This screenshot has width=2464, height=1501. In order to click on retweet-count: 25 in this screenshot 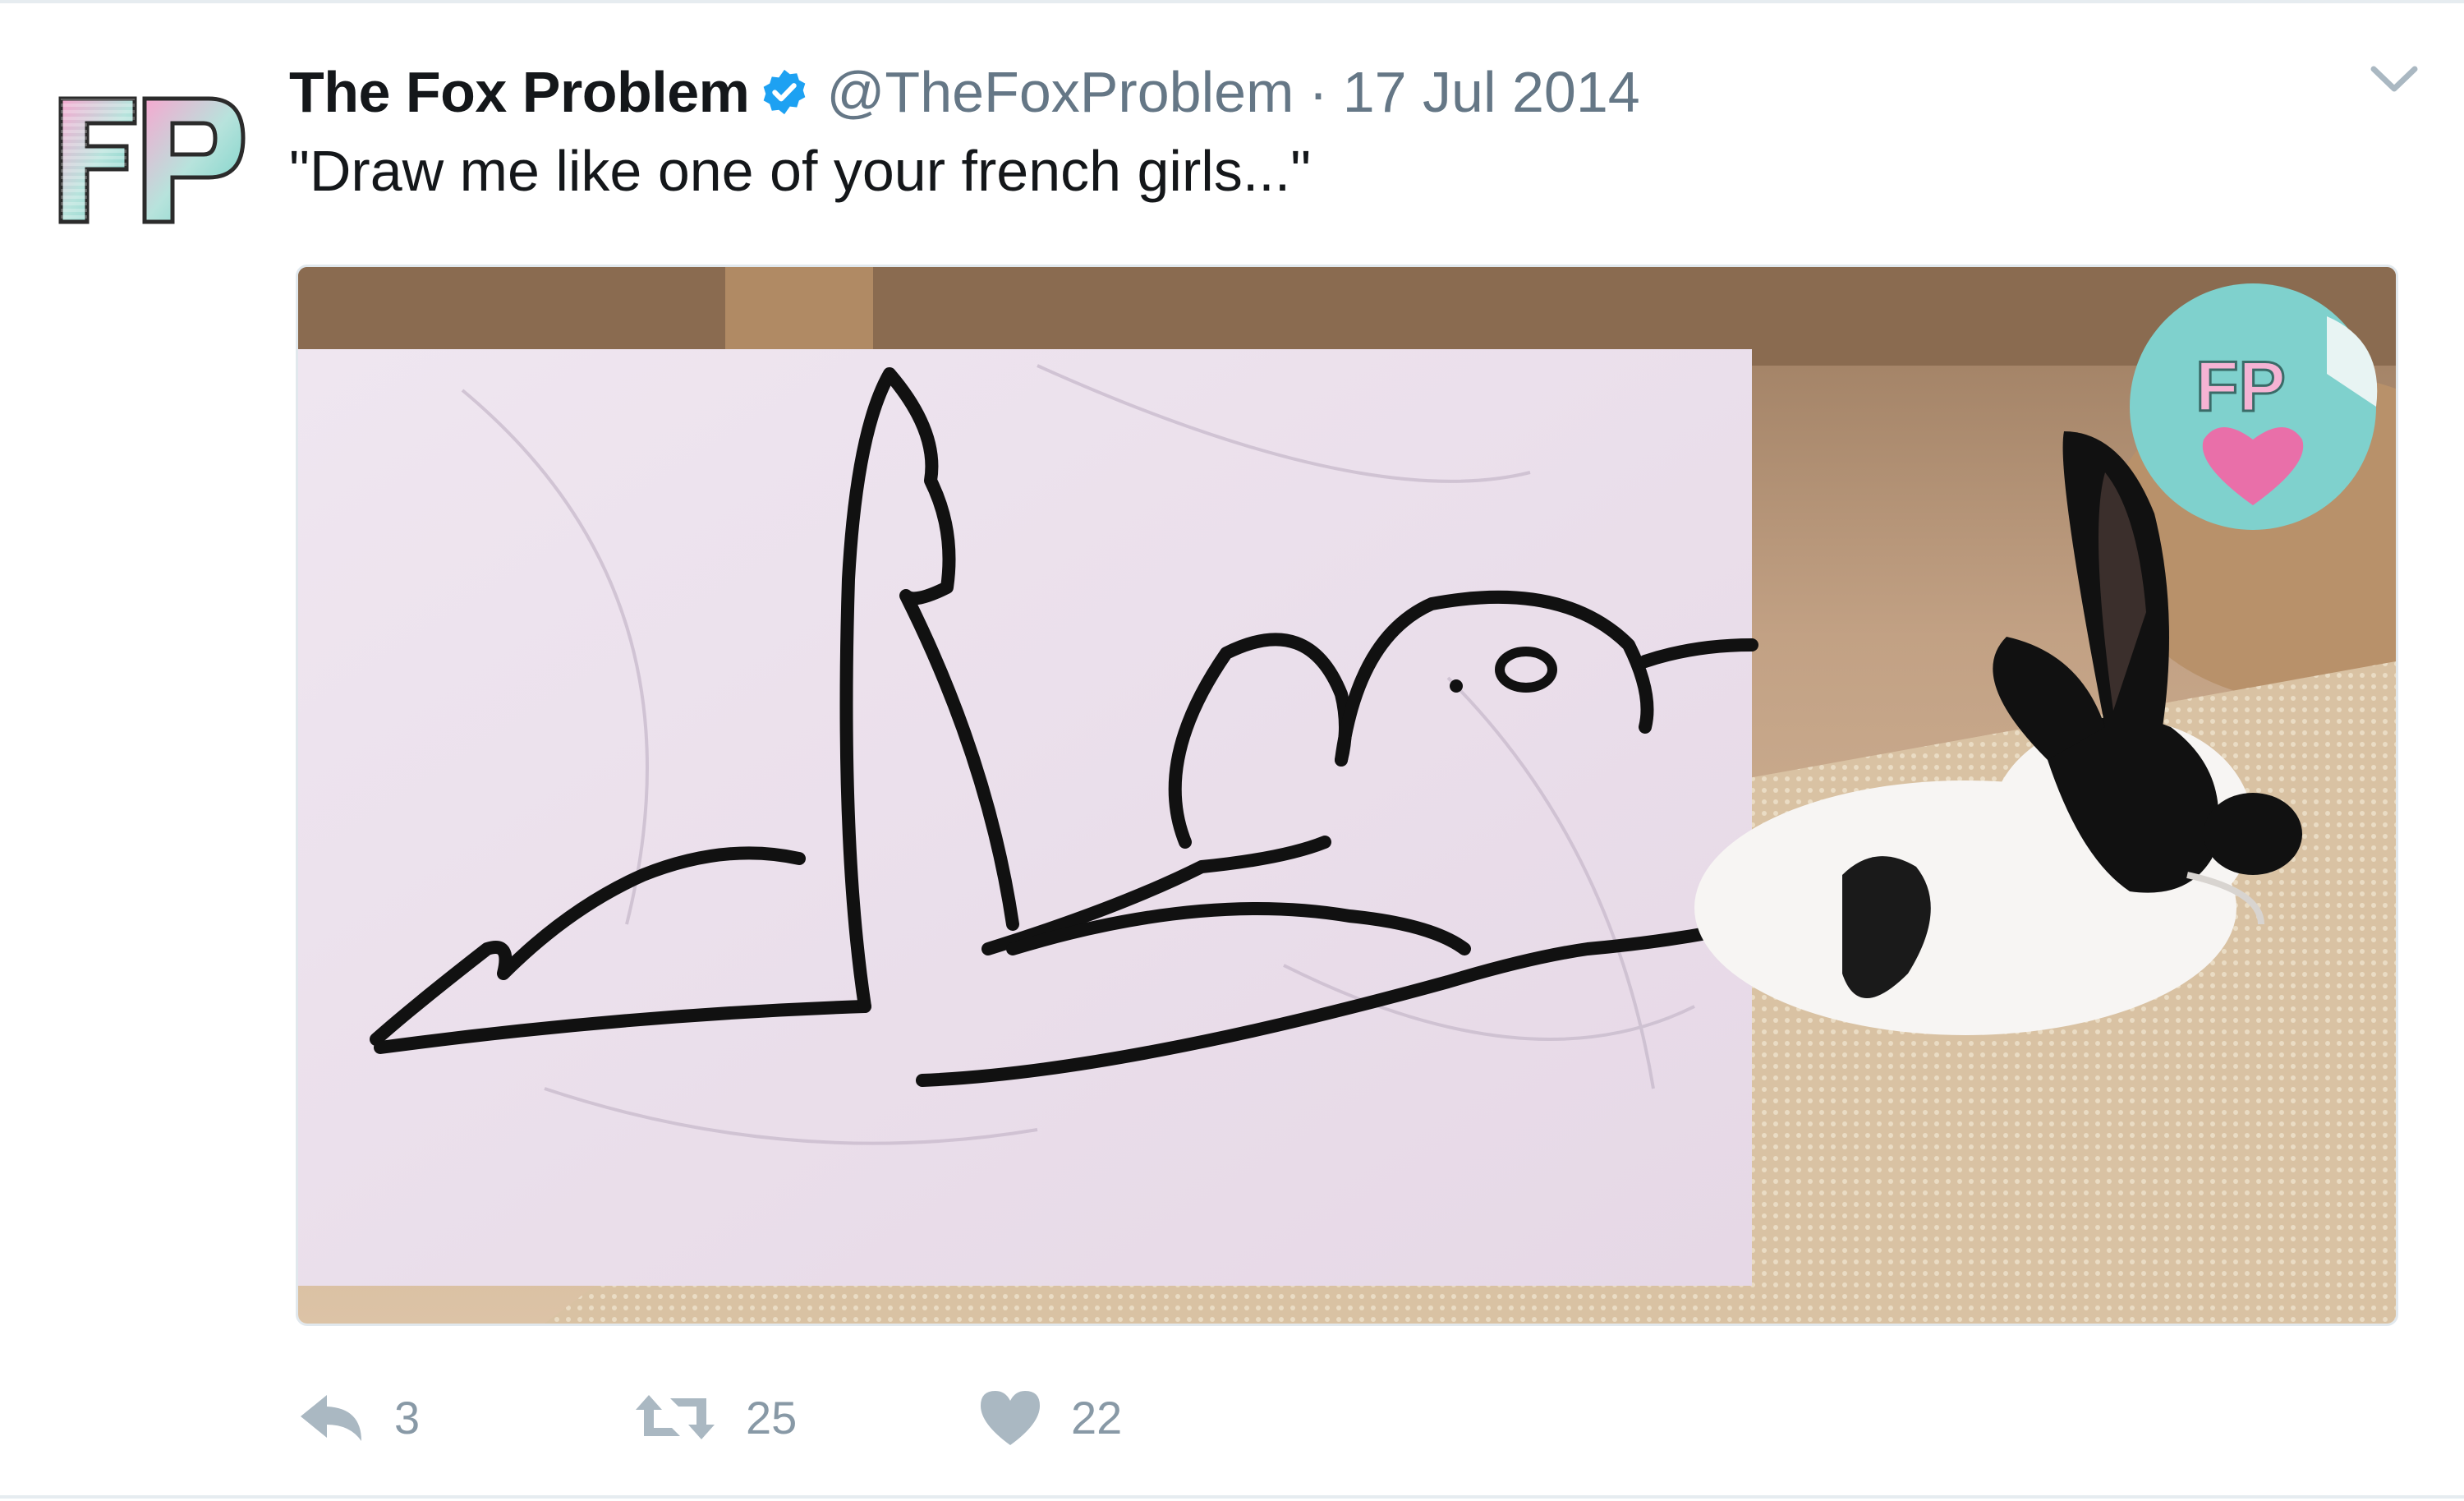, I will do `click(772, 1417)`.